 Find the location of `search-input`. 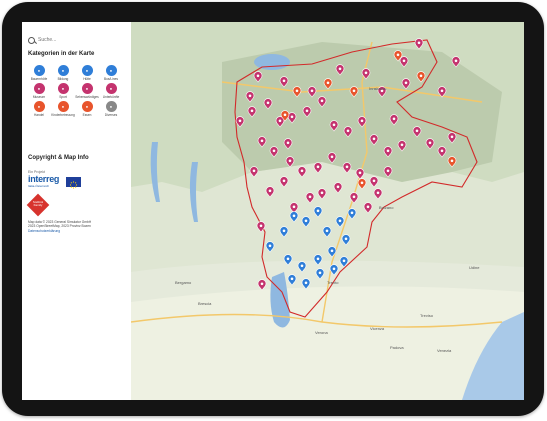

search-input is located at coordinates (78, 40).